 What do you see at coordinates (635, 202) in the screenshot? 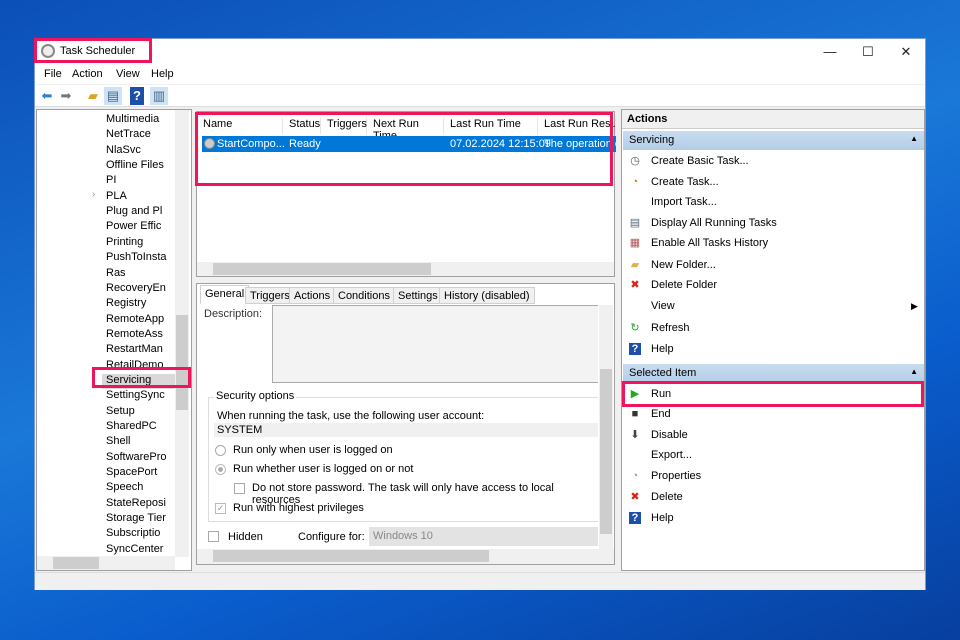
I see `import-icon` at bounding box center [635, 202].